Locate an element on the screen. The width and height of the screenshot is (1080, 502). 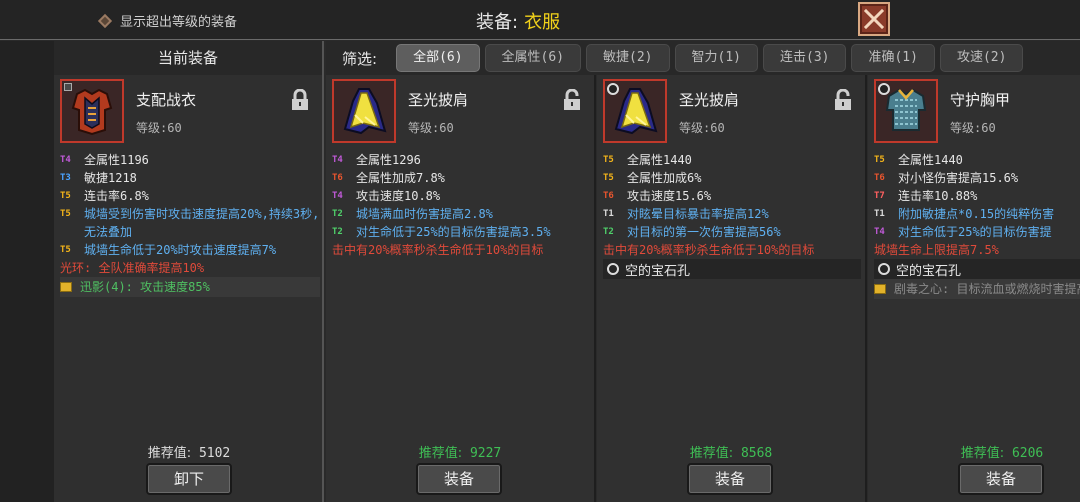
stat-text: 对生命低于25%的目标伤害提高3.5% is located at coordinates (453, 232).